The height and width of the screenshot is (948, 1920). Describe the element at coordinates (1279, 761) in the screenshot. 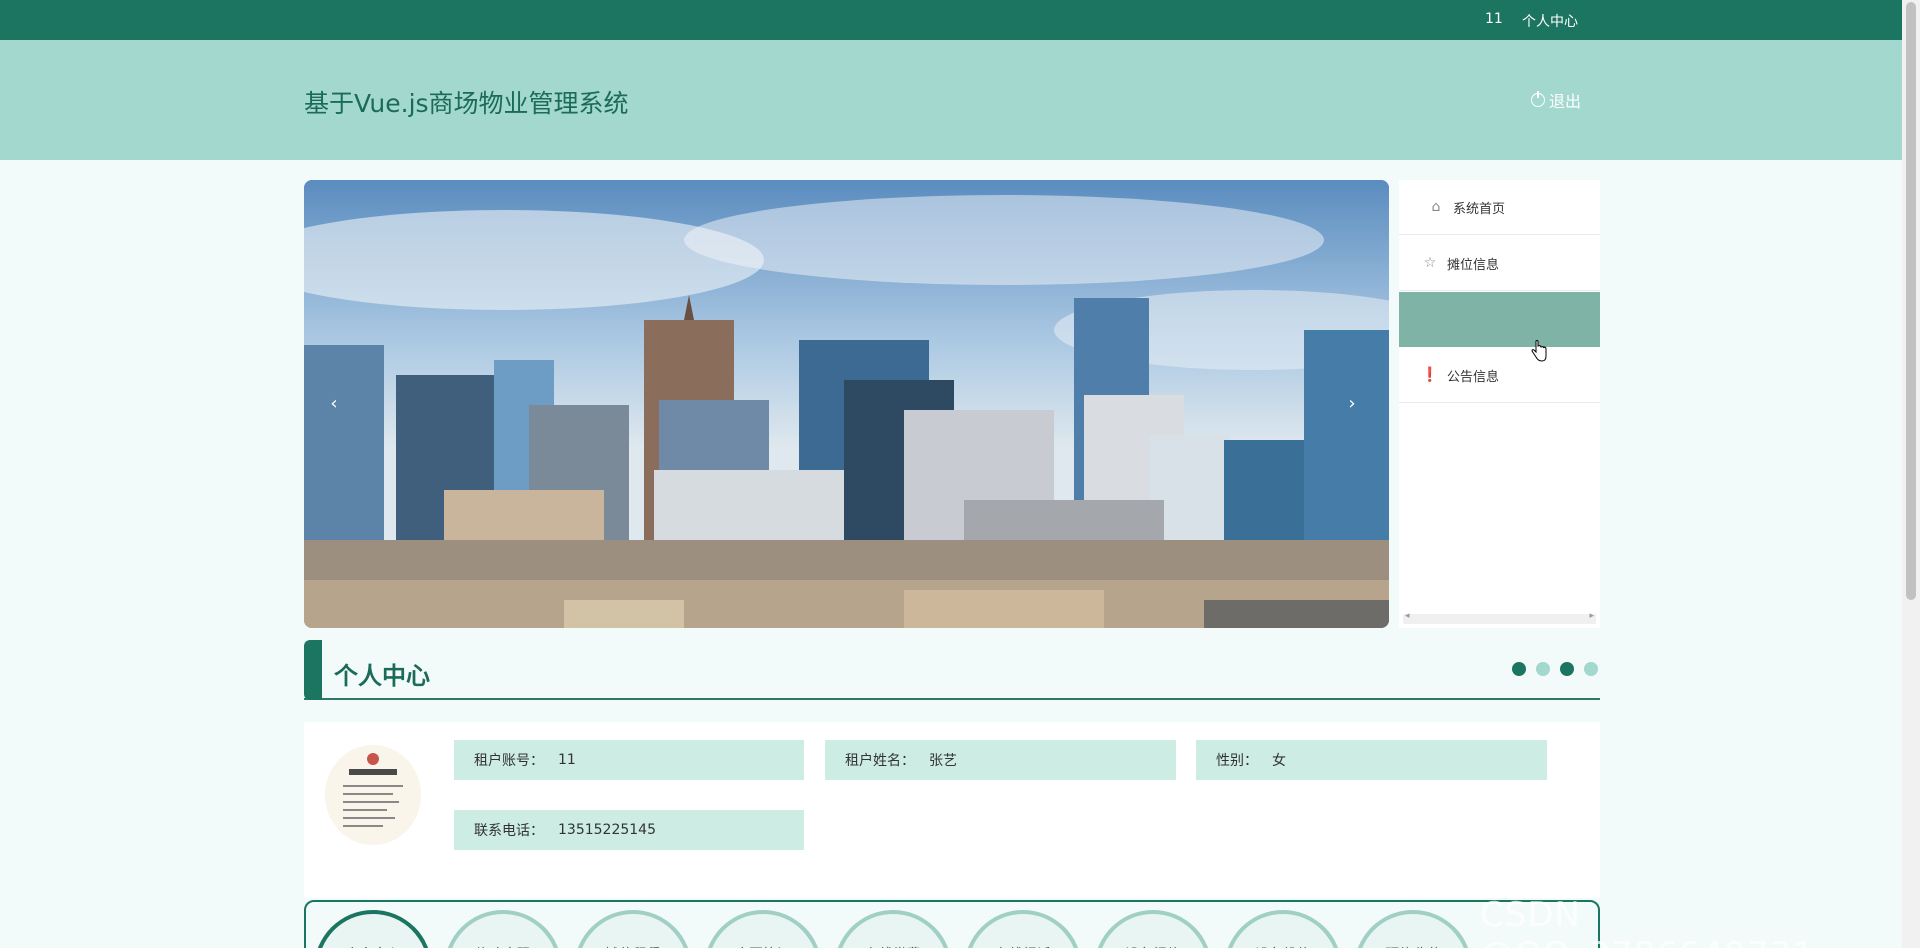

I see `gender-value: 女` at that location.